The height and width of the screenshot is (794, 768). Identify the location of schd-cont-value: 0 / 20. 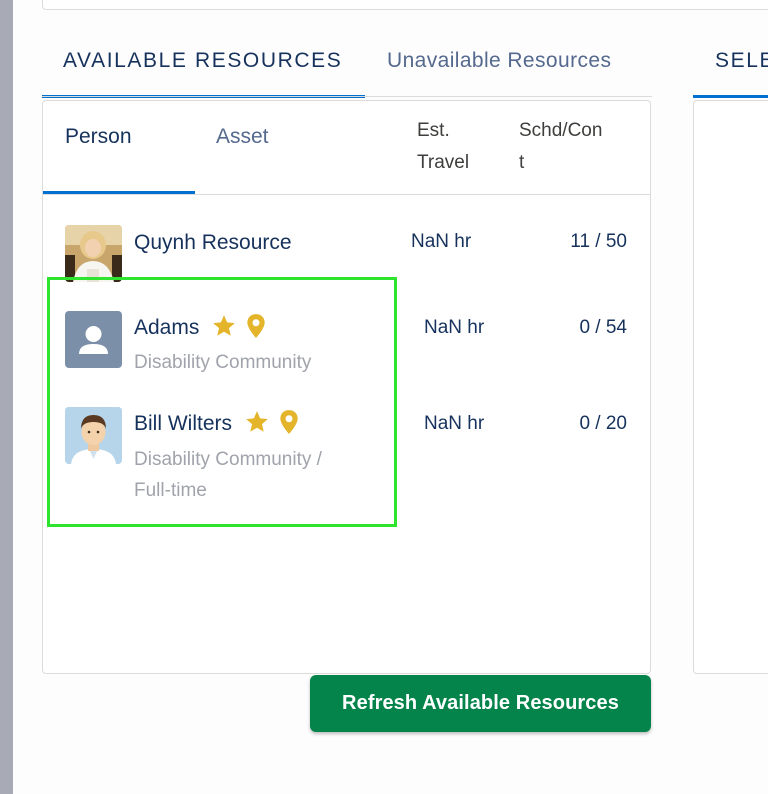
(603, 423).